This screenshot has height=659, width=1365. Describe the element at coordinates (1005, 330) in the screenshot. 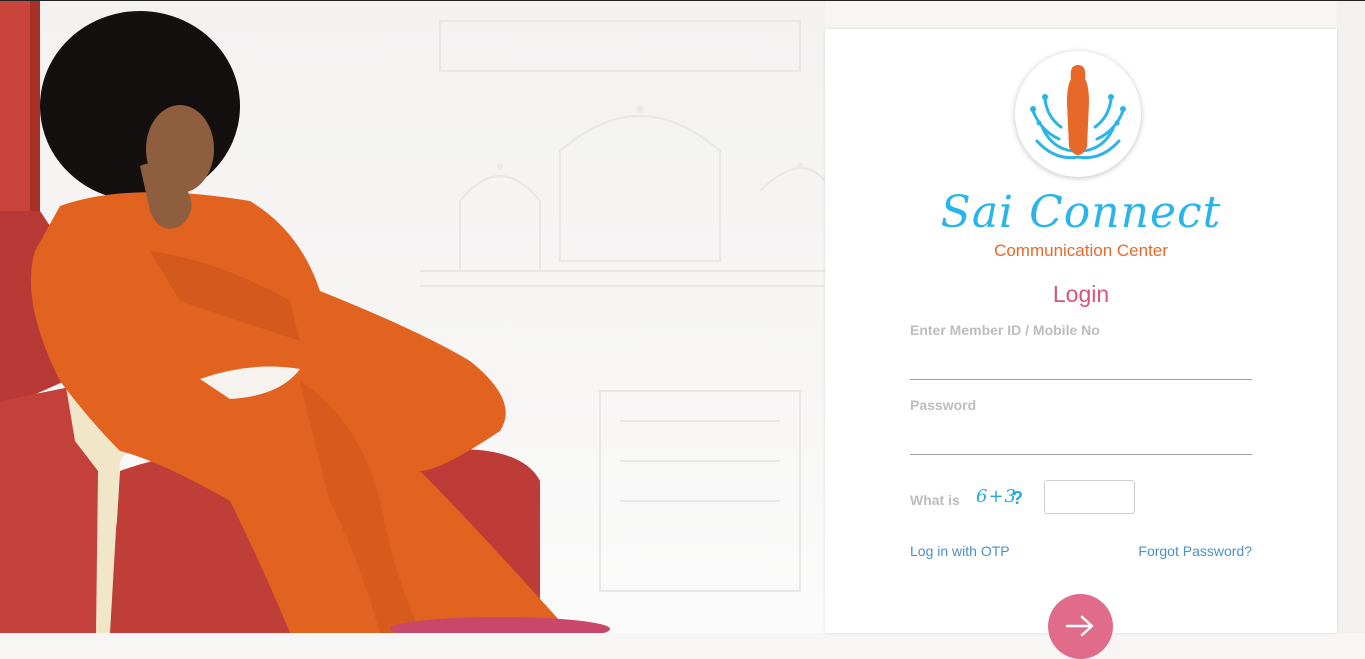

I see `member-id-label: Enter Member ID / Mobile No` at that location.